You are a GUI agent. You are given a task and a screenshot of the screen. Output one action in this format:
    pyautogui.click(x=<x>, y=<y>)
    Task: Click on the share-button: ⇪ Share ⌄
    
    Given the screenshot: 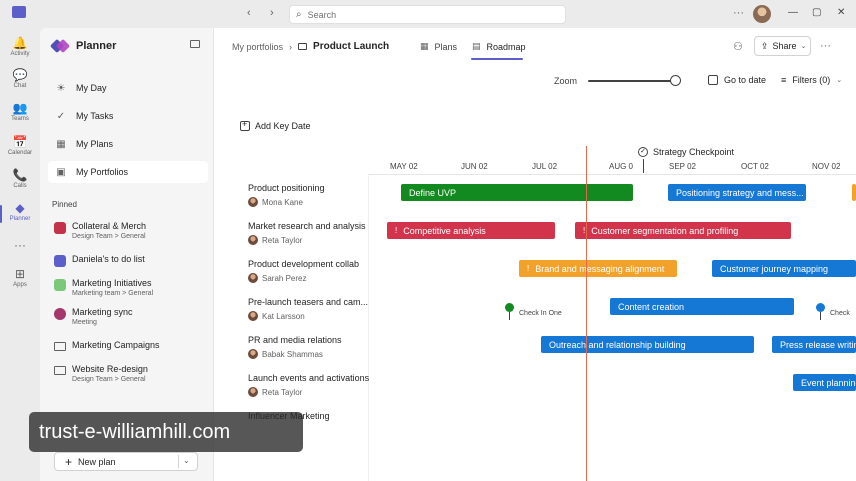 What is the action you would take?
    pyautogui.click(x=782, y=46)
    